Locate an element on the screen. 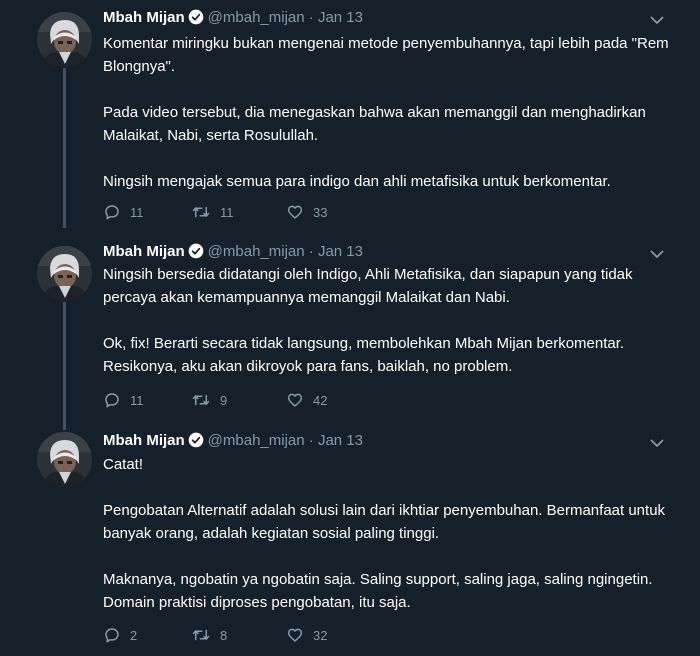 The image size is (700, 656). thread-line is located at coordinates (64, 366).